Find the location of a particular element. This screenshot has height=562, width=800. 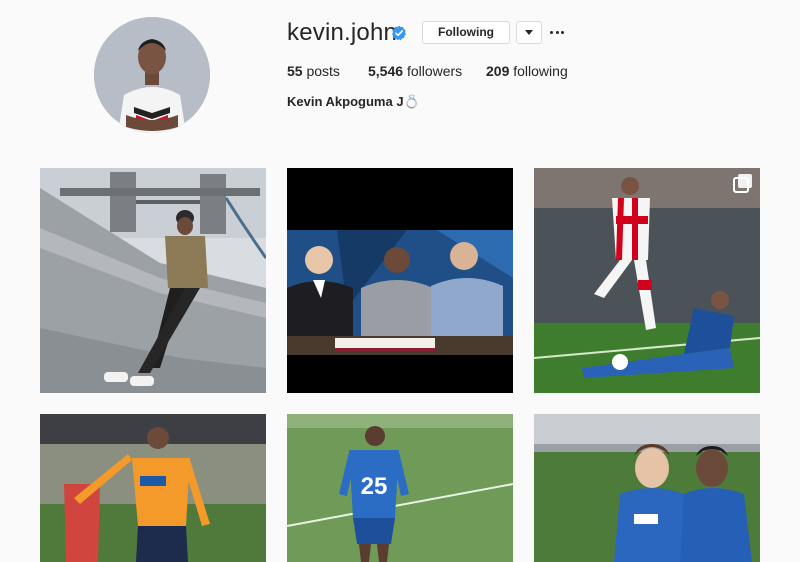

verified-badge-icon is located at coordinates (399, 33).